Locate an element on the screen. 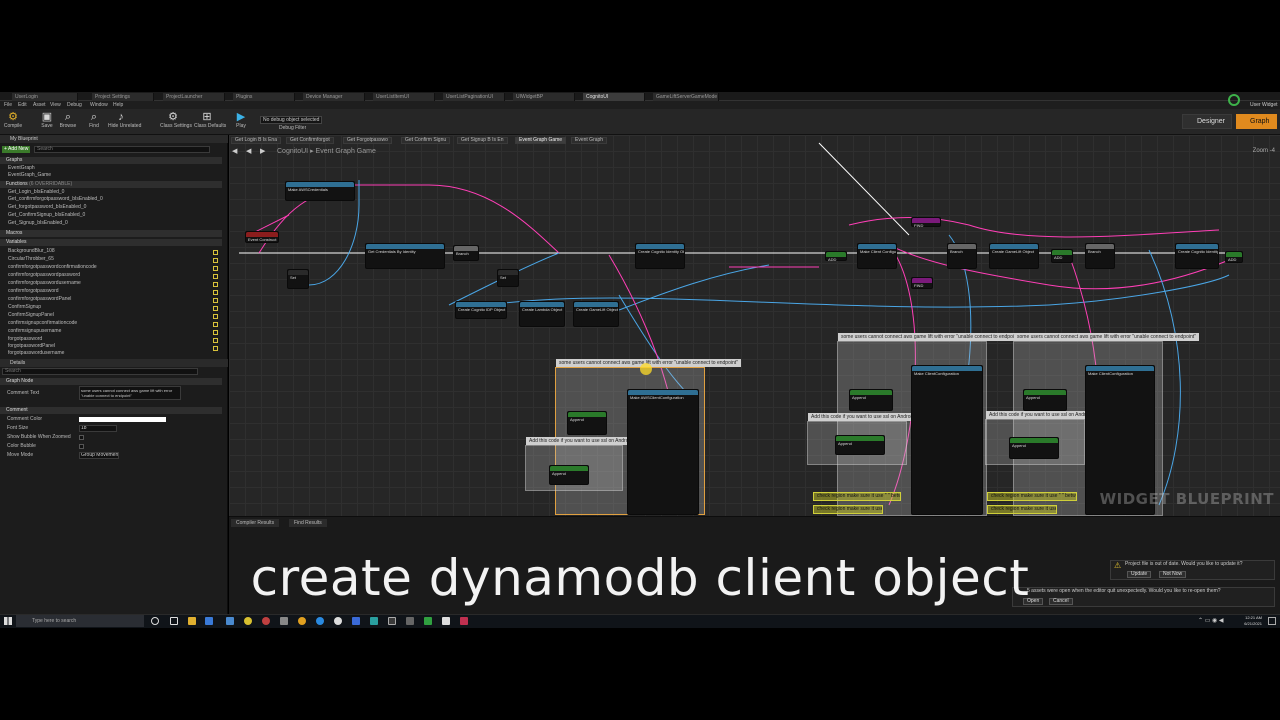 This screenshot has height=720, width=1280. tab-device-manager: Device Manager is located at coordinates (334, 97).